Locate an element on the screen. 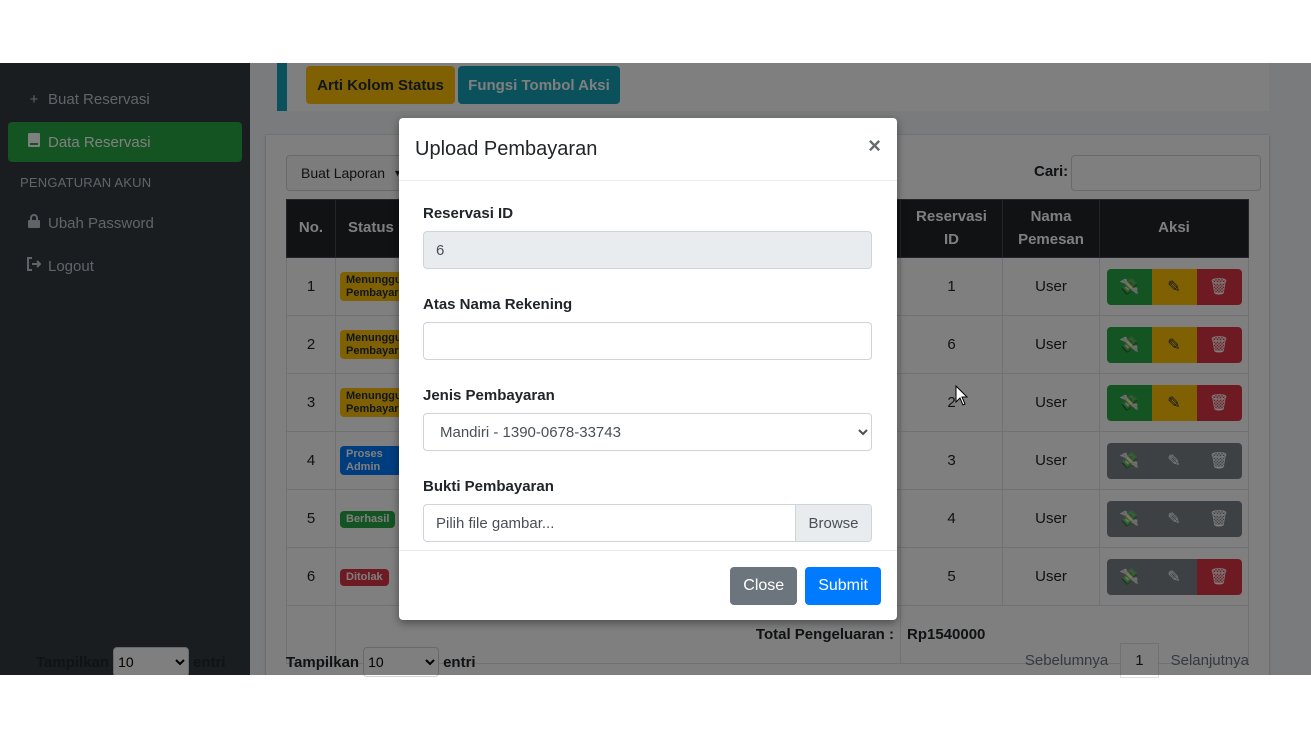 This screenshot has width=1311, height=738. modal-title: Upload Pembayaran is located at coordinates (506, 148).